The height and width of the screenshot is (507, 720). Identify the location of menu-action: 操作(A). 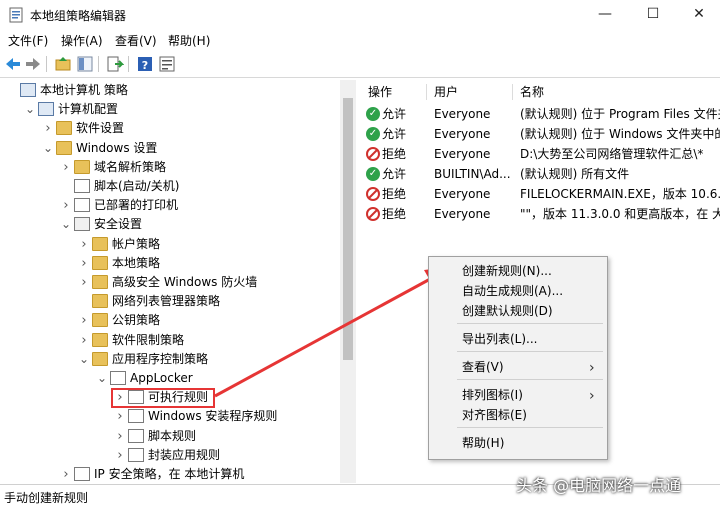
(82, 40).